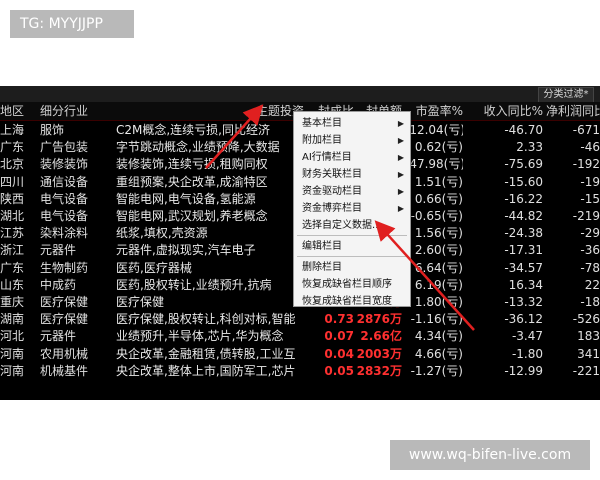  What do you see at coordinates (434, 130) in the screenshot?
I see `row-pe: -12.04(亏)` at bounding box center [434, 130].